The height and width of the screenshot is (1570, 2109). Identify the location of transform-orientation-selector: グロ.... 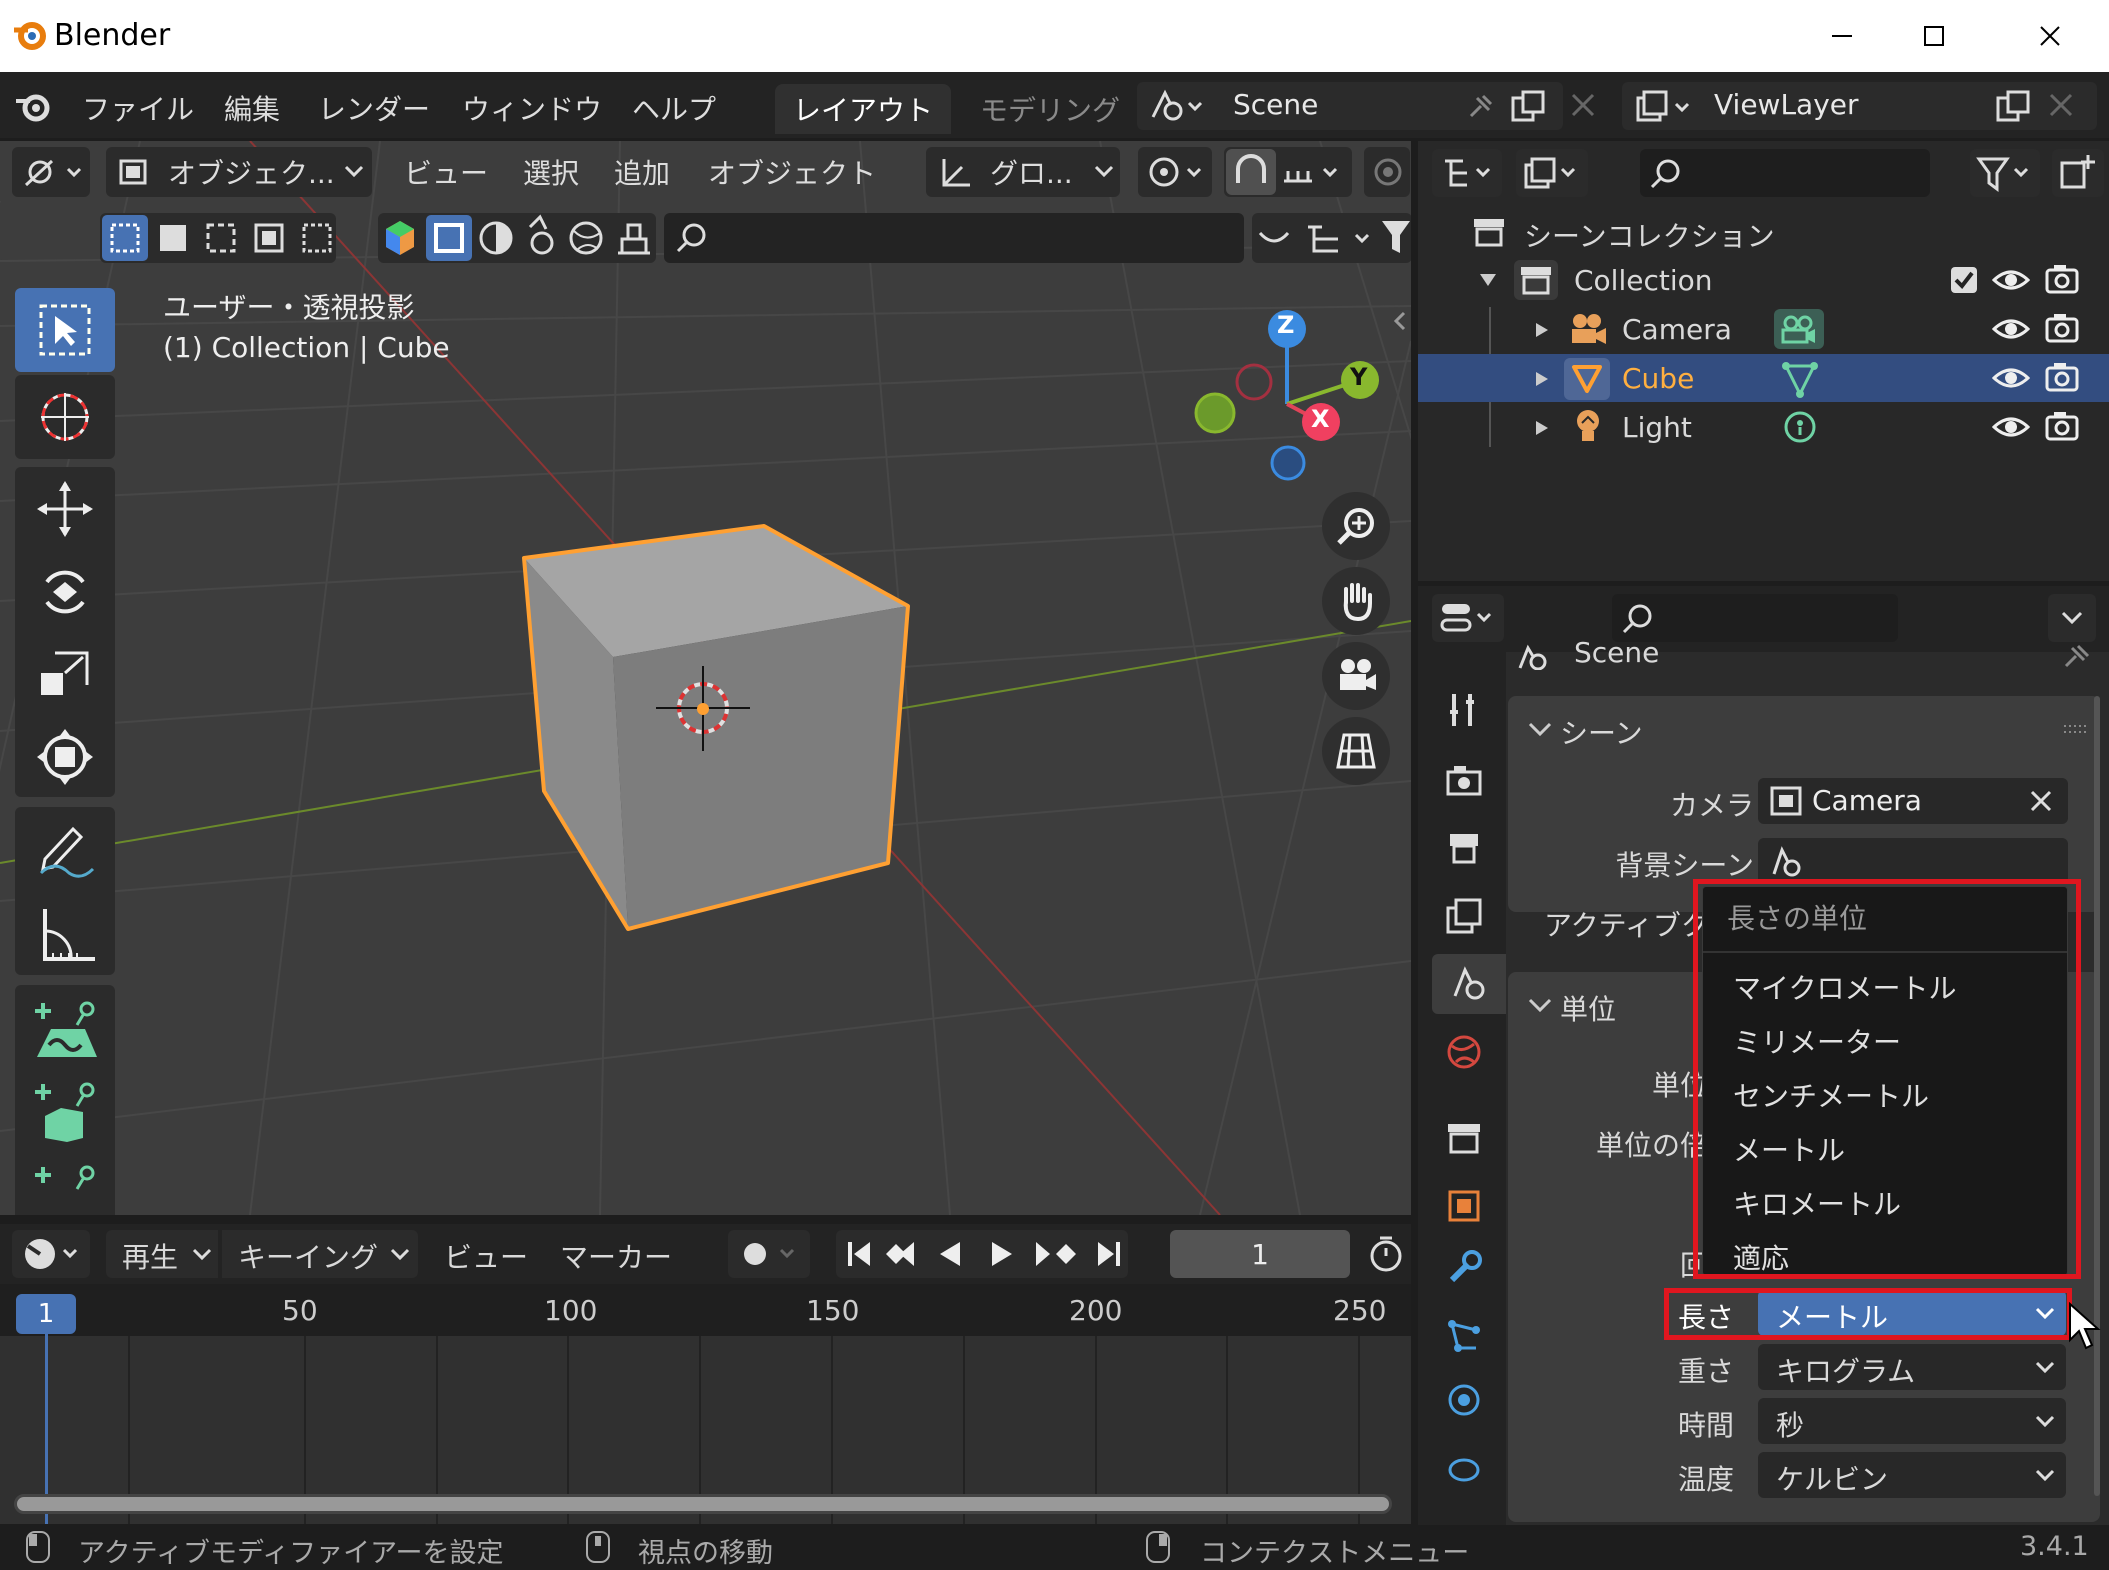
(1023, 172).